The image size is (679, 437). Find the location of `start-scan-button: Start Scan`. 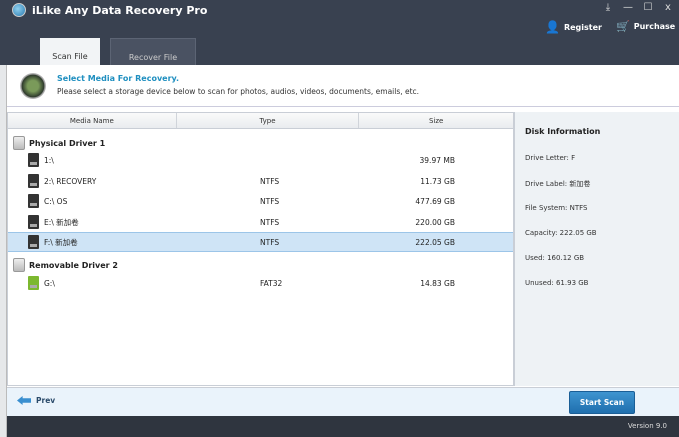

start-scan-button: Start Scan is located at coordinates (602, 402).